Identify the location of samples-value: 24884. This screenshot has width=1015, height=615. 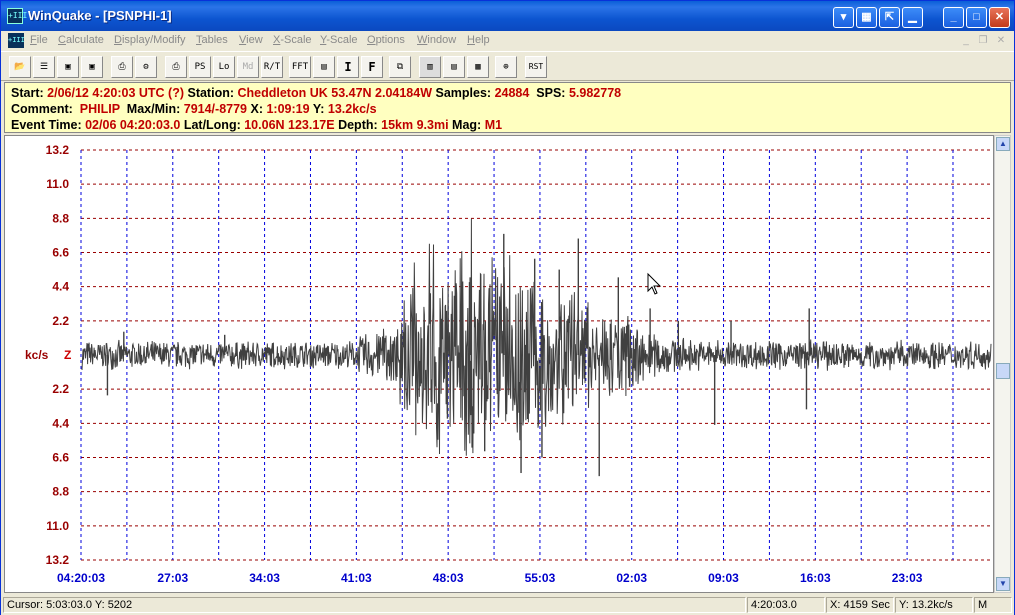
(512, 93).